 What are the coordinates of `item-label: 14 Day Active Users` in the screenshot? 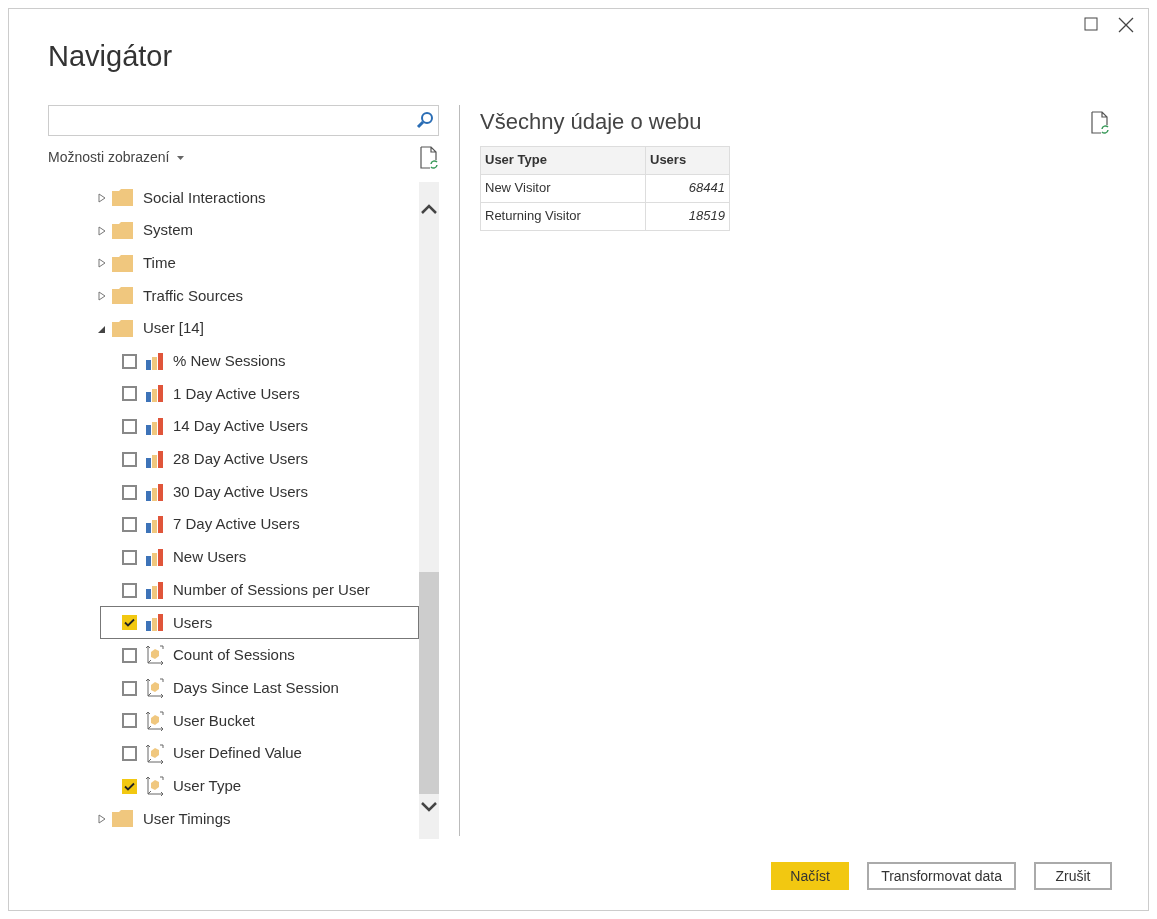 It's located at (241, 426).